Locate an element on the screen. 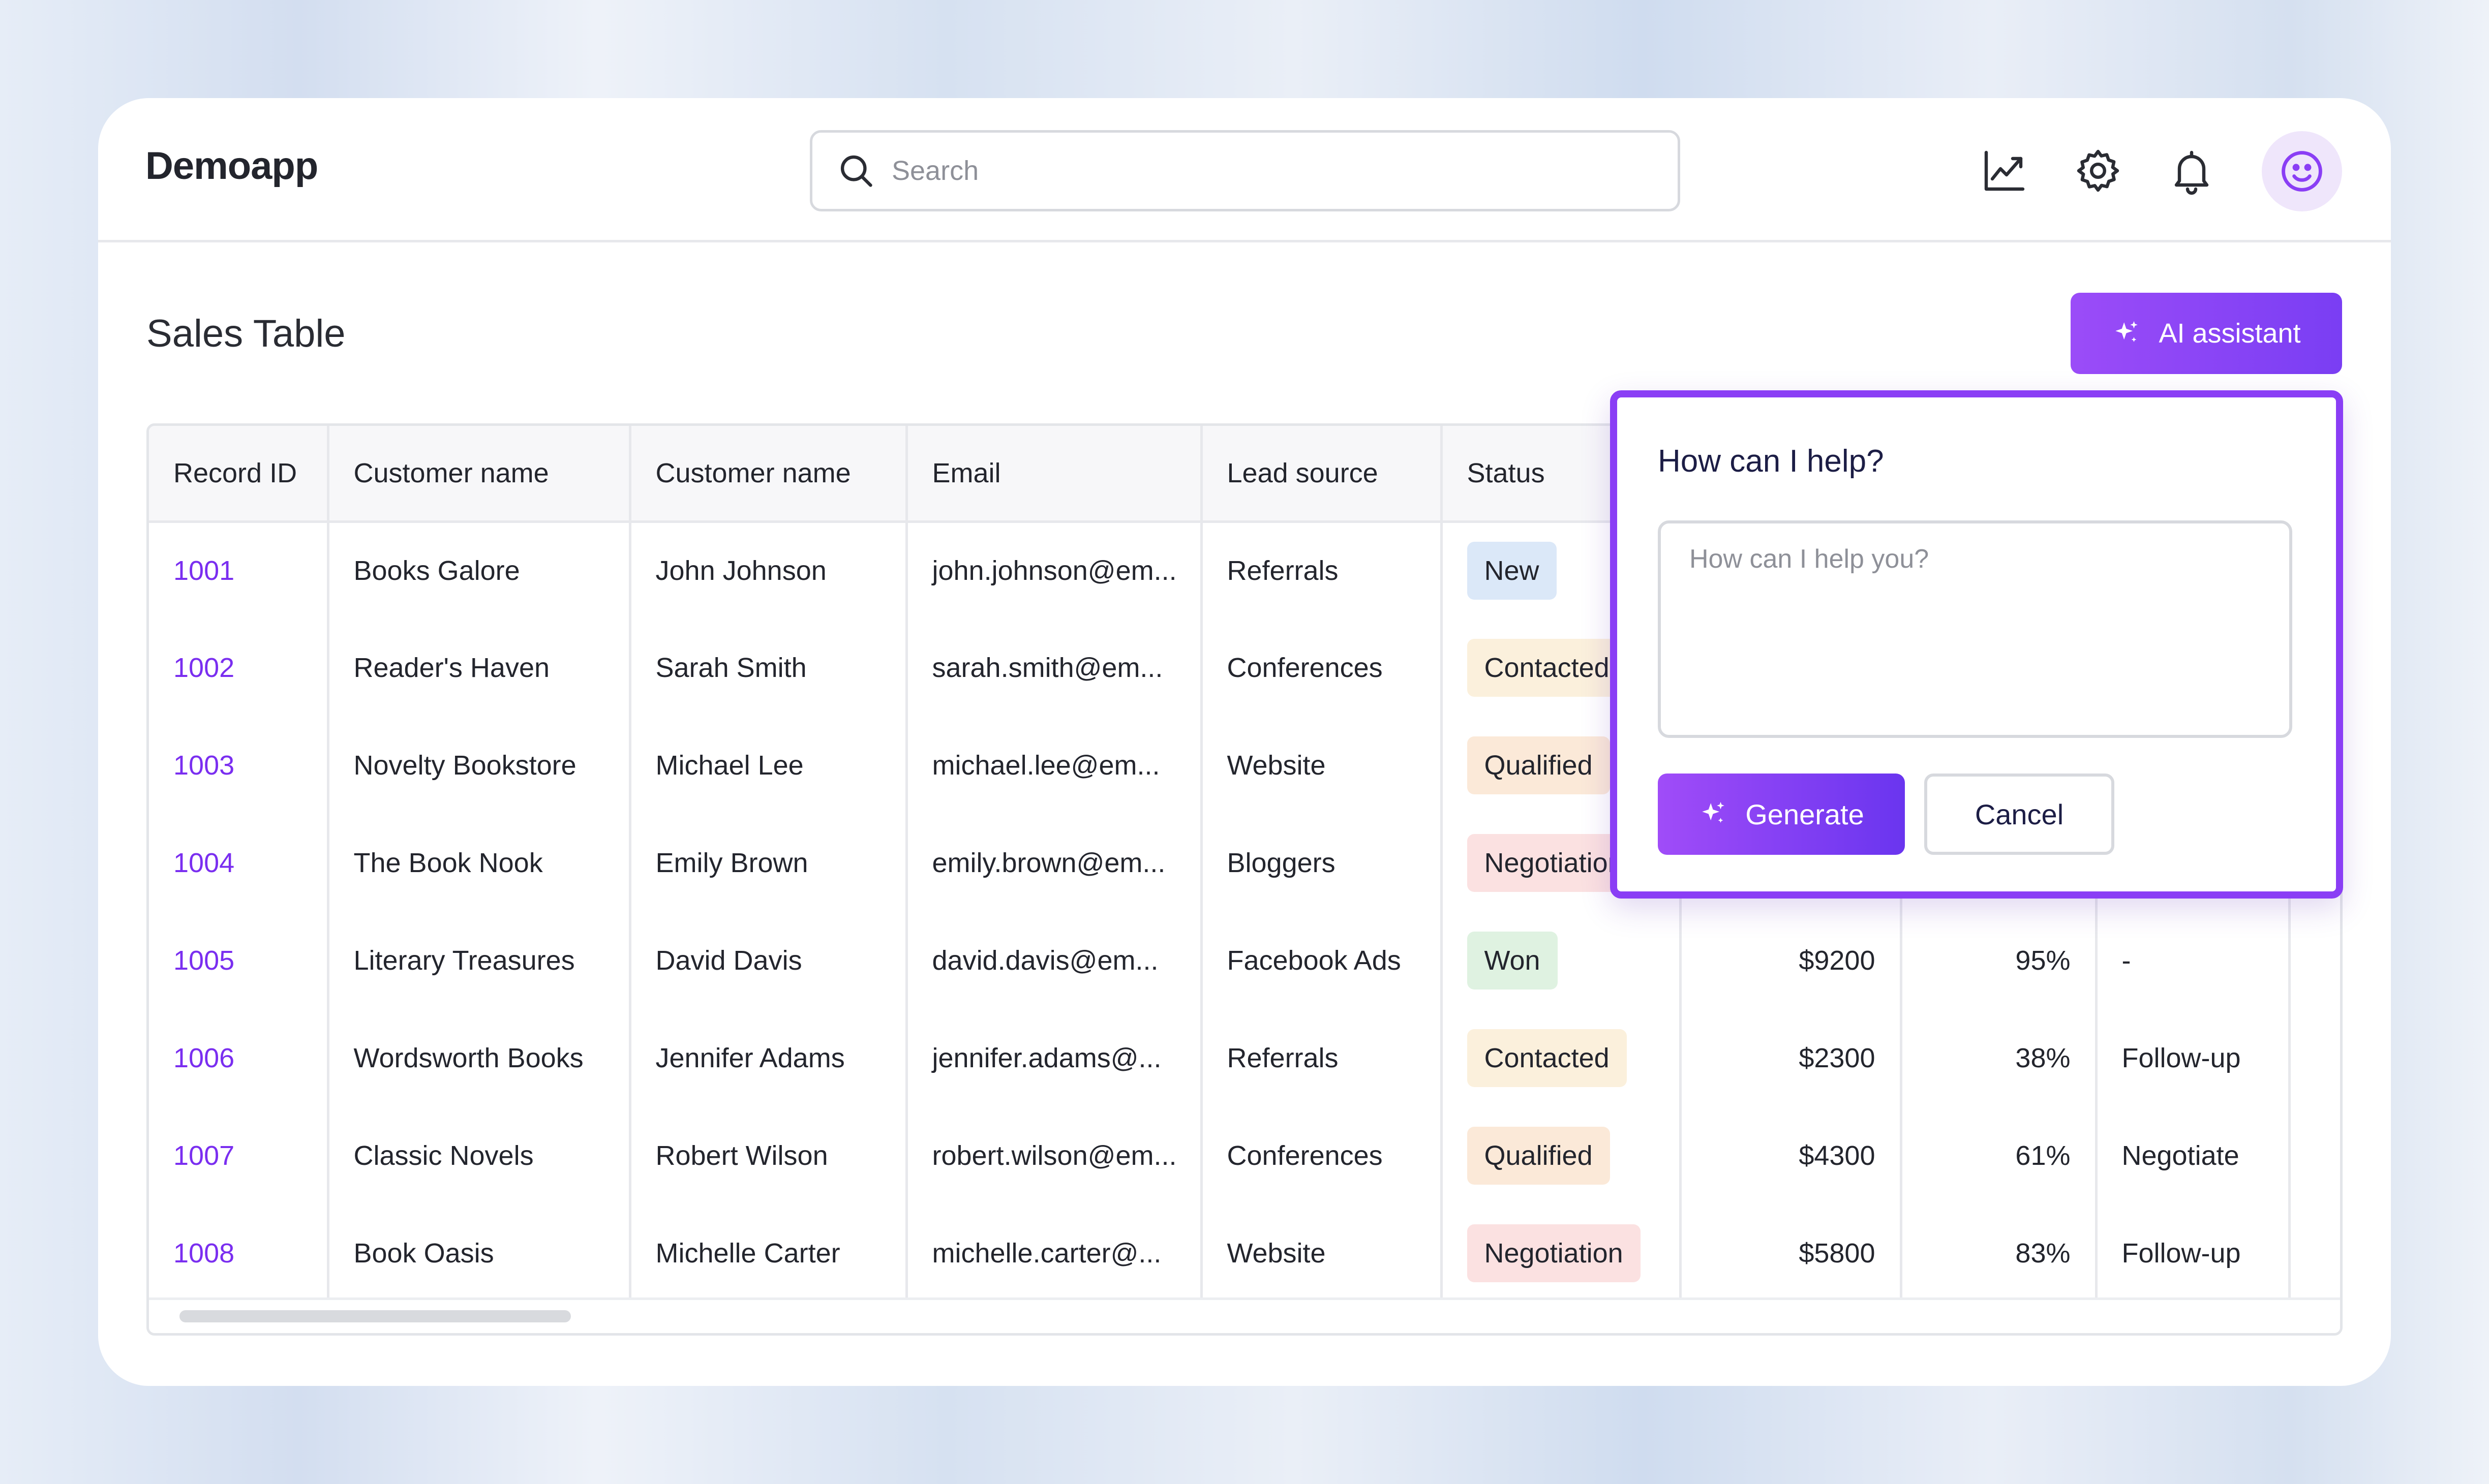 The width and height of the screenshot is (2489, 1484). ai-assistant-button: AI assistant is located at coordinates (2206, 333).